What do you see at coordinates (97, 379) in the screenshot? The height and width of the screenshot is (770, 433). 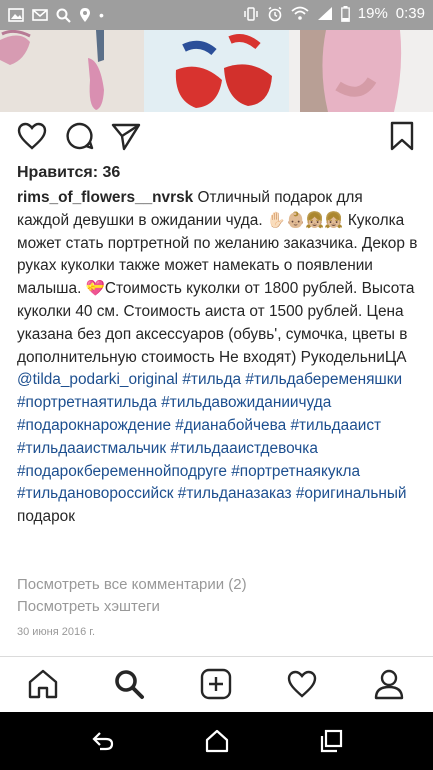 I see `mention-link: @tilda_podarki_original` at bounding box center [97, 379].